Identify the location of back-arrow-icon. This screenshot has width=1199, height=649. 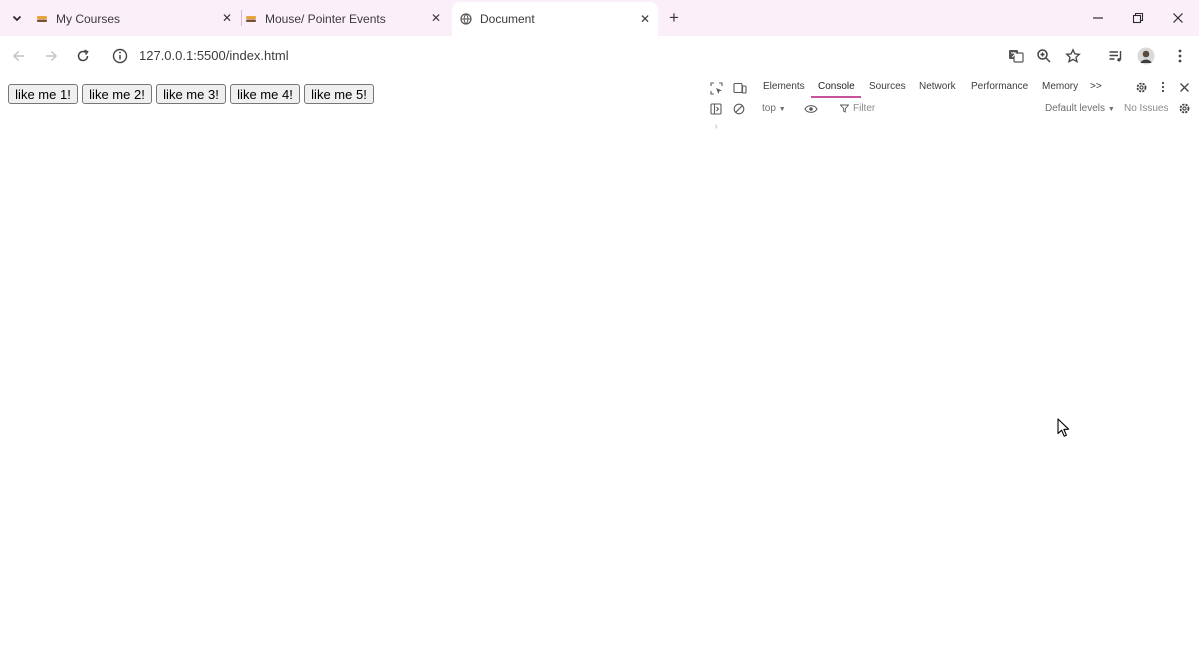
(18, 56).